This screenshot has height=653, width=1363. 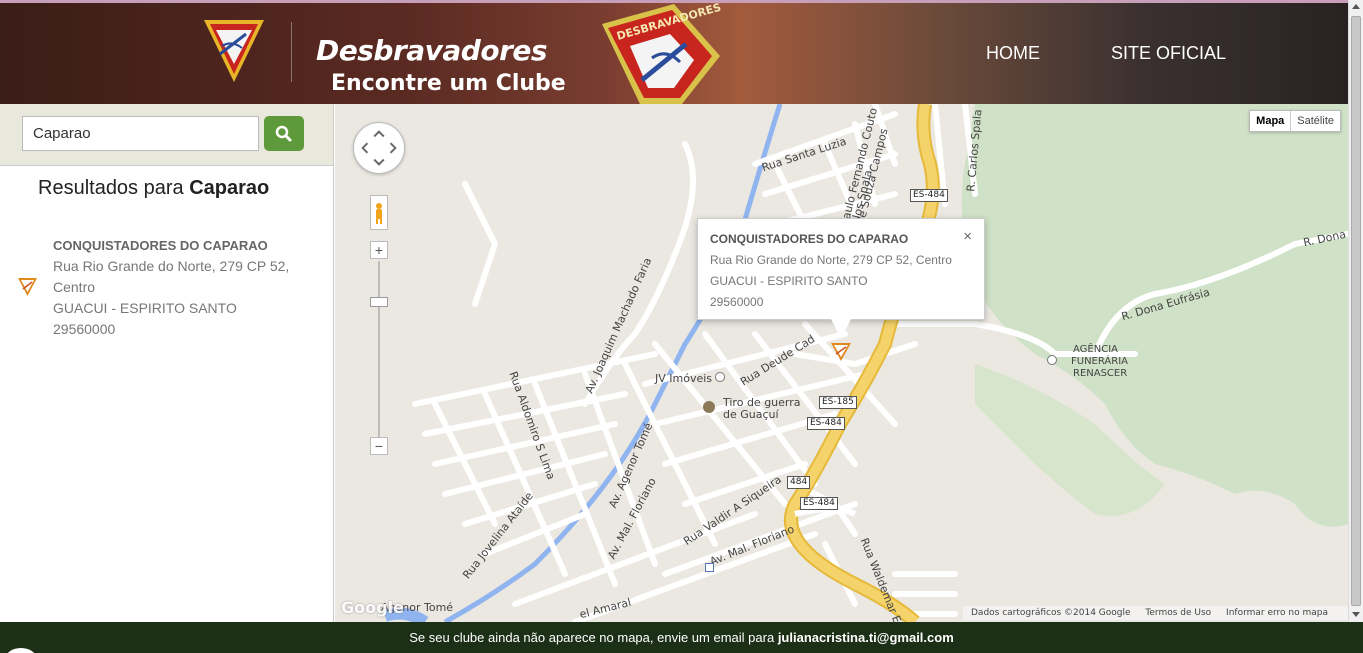 What do you see at coordinates (1013, 53) in the screenshot?
I see `nav-home-link: HOME` at bounding box center [1013, 53].